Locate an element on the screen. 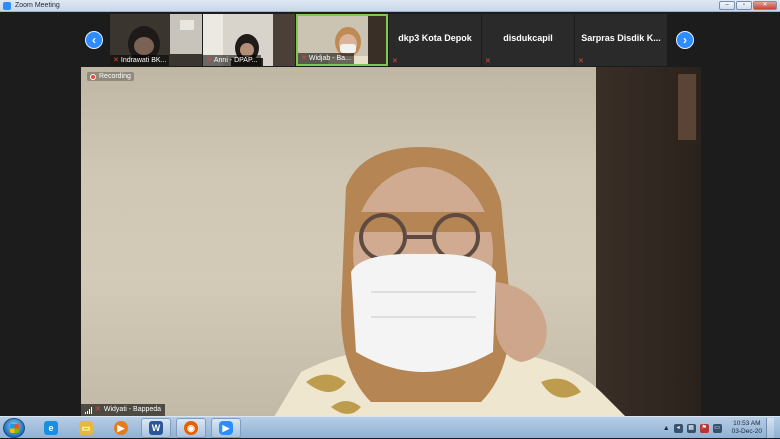 Image resolution: width=780 pixels, height=439 pixels. participant-tile: disdukcapil ✕ is located at coordinates (528, 40).